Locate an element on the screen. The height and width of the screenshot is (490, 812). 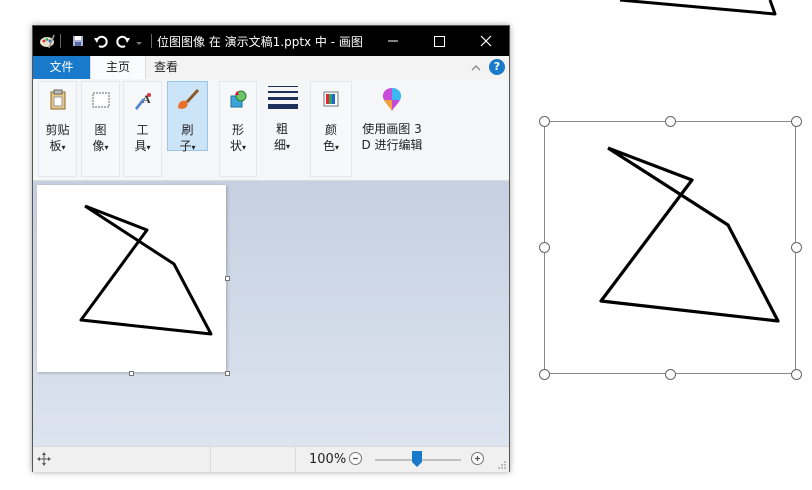
shapes-icon is located at coordinates (238, 99).